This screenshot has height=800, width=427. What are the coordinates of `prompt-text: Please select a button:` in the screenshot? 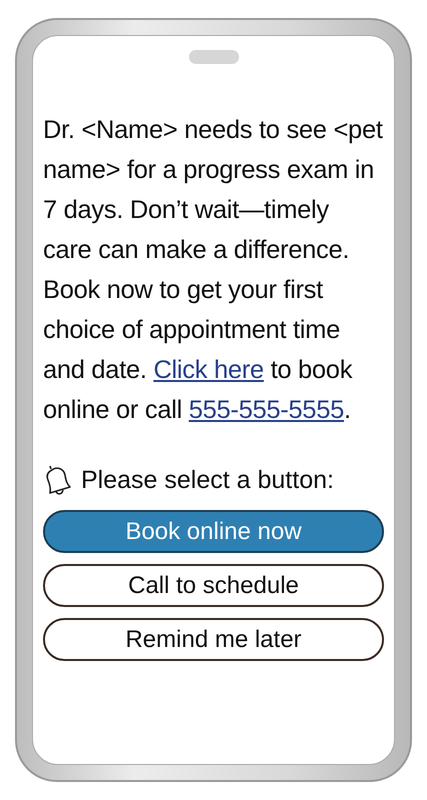 It's located at (207, 480).